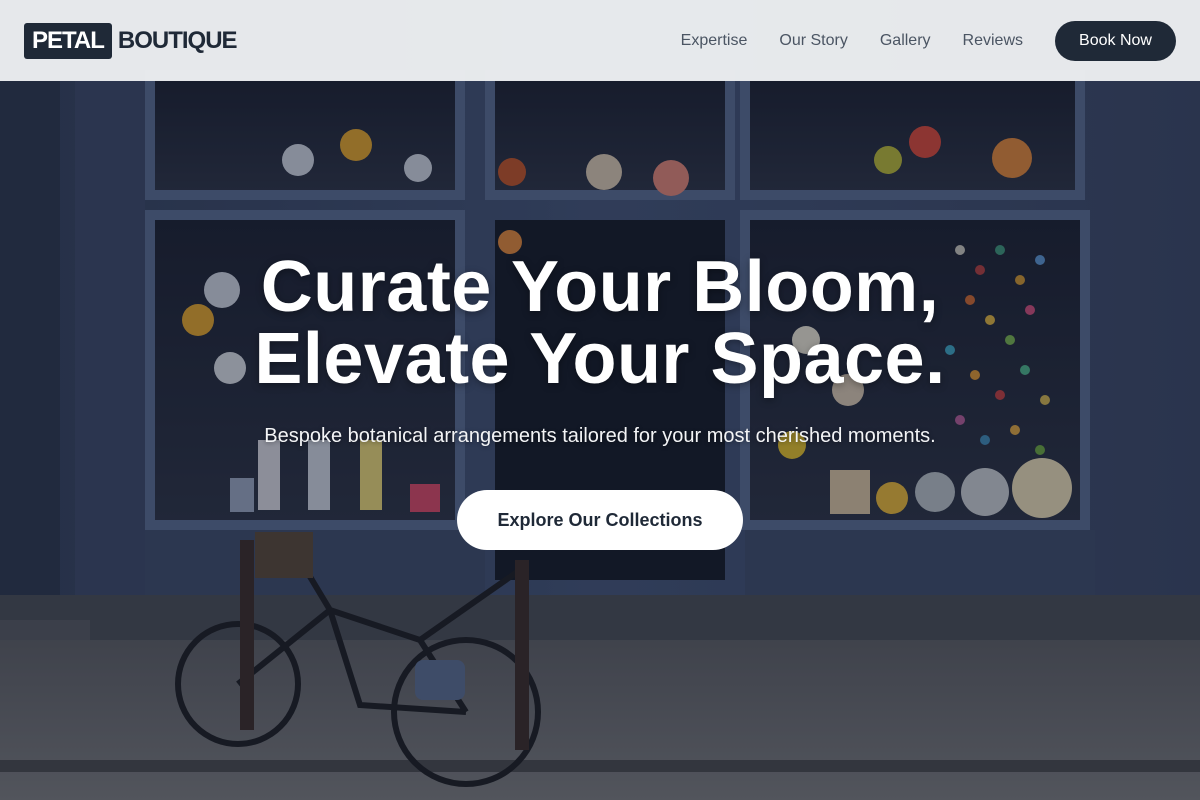  What do you see at coordinates (993, 41) in the screenshot?
I see `nav-link-reviews: Reviews` at bounding box center [993, 41].